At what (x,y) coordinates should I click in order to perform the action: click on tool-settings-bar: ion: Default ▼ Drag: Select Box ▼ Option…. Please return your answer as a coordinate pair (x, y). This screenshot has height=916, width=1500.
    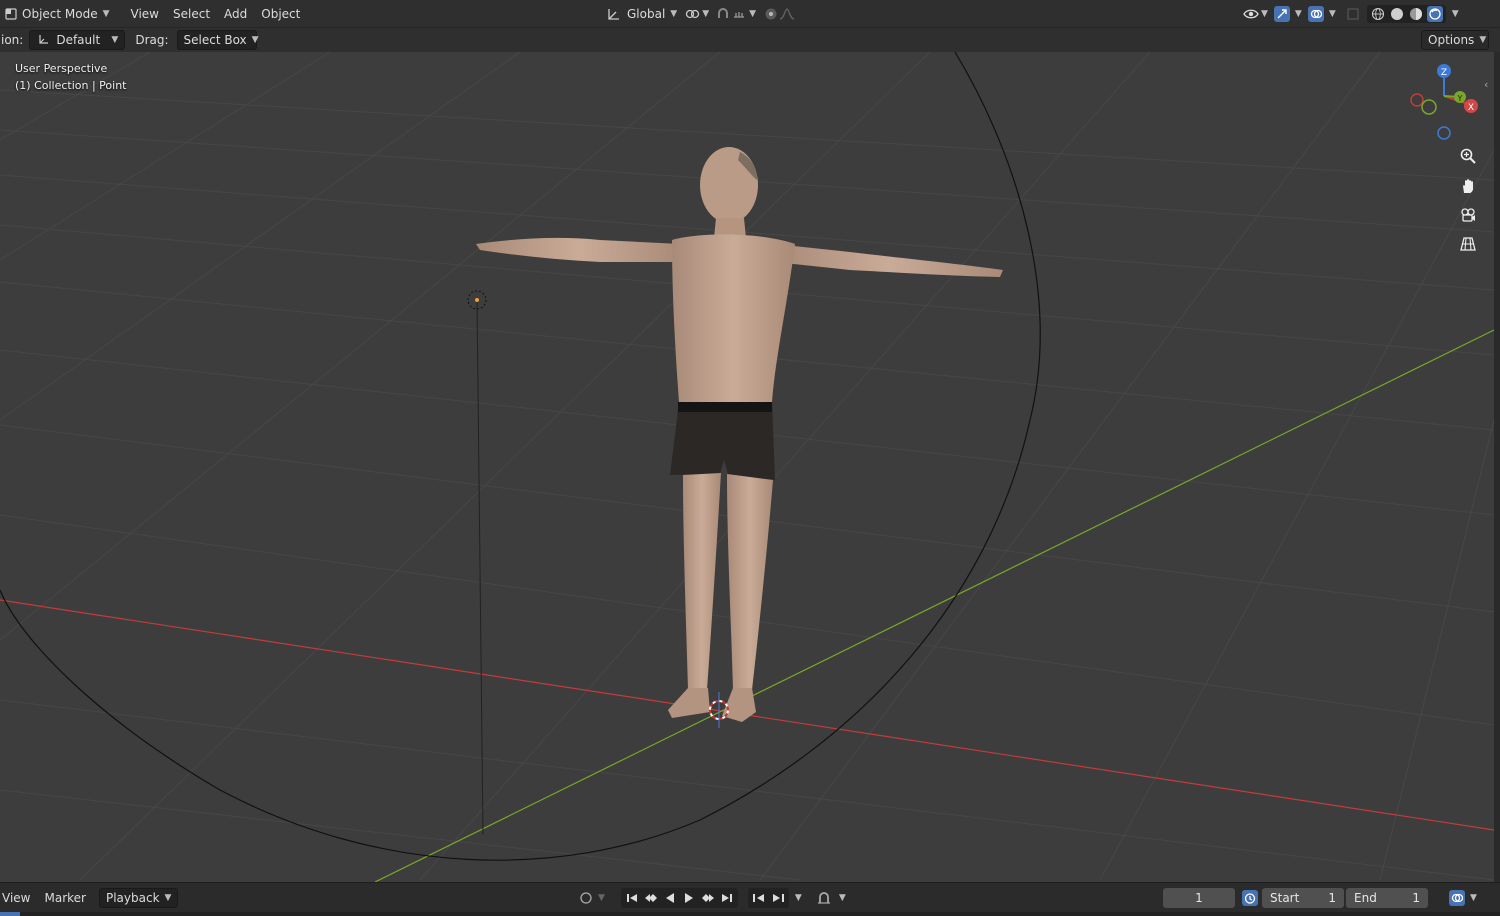
    Looking at the image, I should click on (750, 40).